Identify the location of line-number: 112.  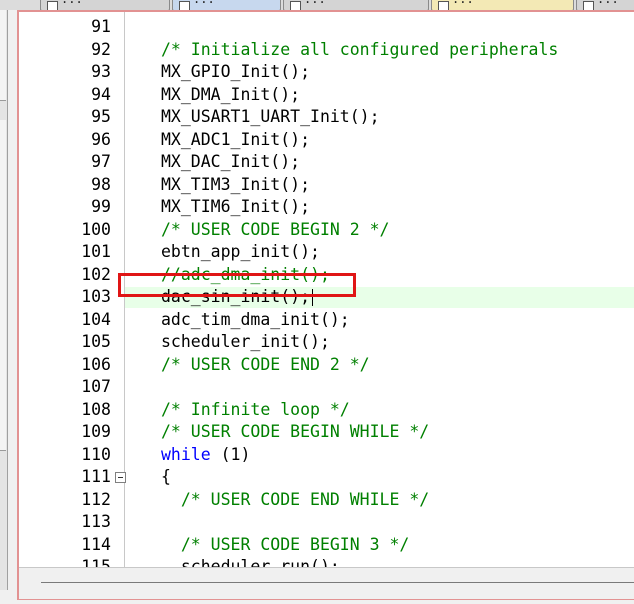
(96, 499).